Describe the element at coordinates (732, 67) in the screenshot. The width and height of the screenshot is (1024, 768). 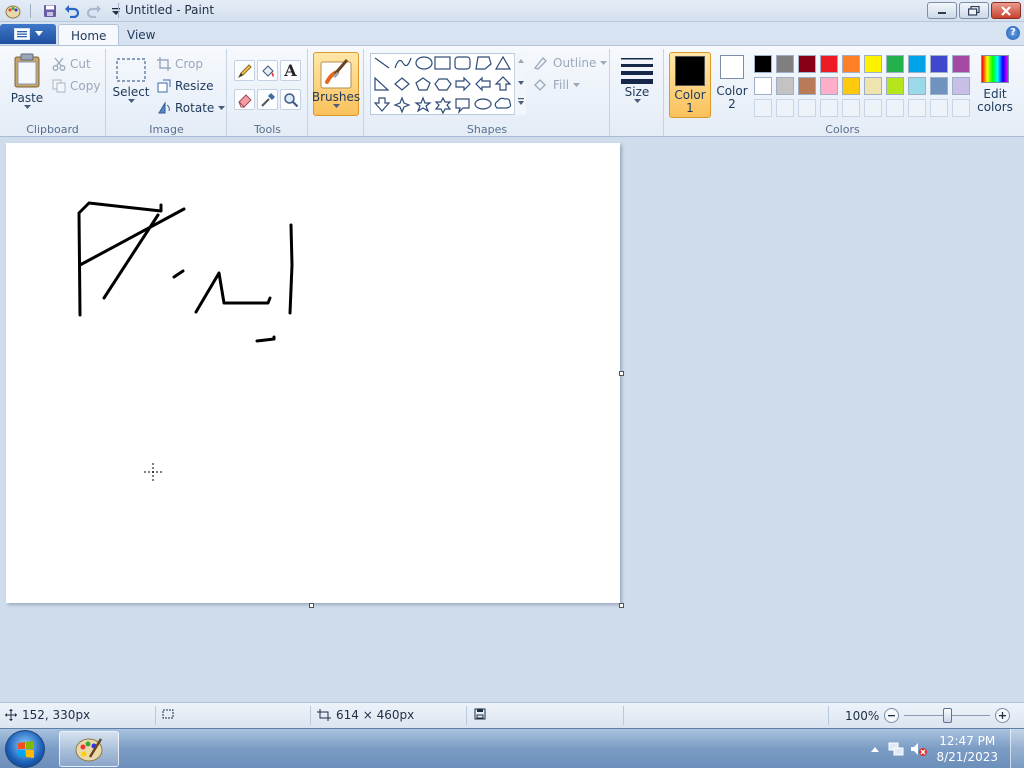
I see `color2-swatch` at that location.